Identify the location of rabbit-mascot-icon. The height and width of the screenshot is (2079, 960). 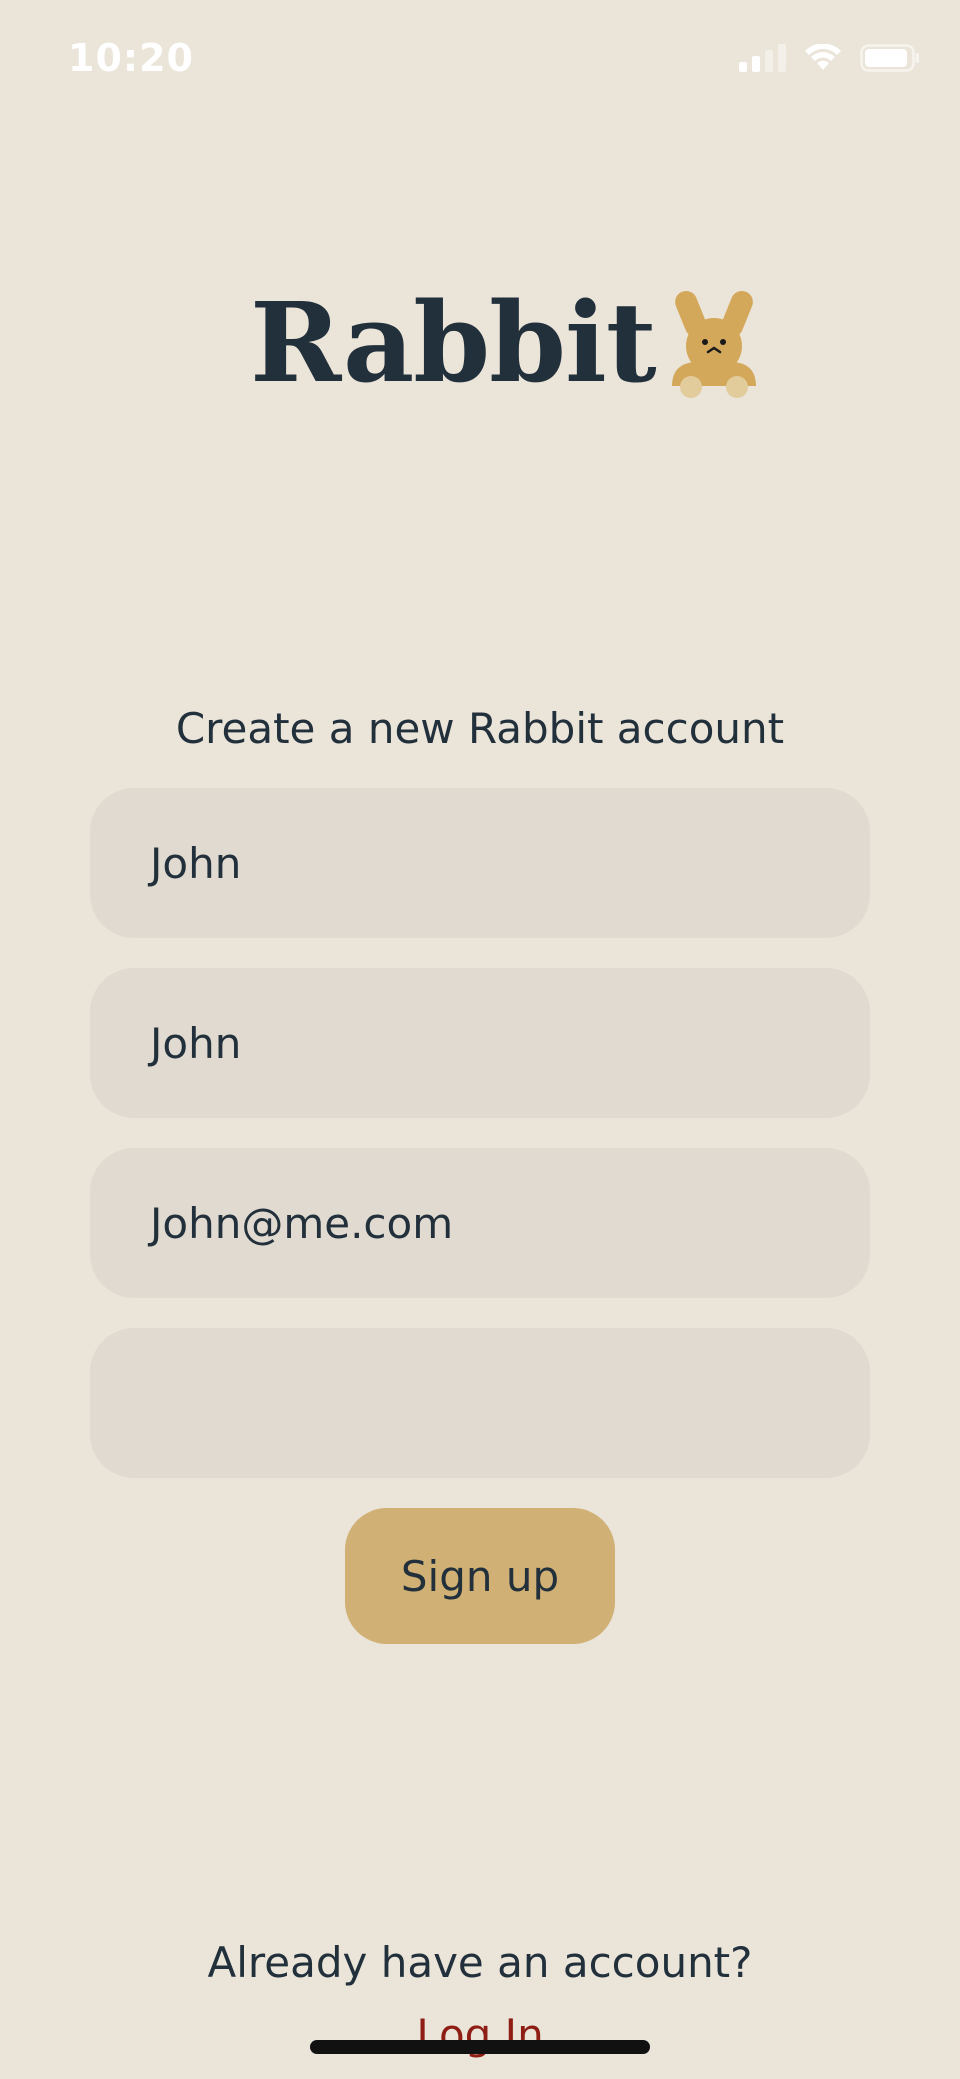
(714, 342).